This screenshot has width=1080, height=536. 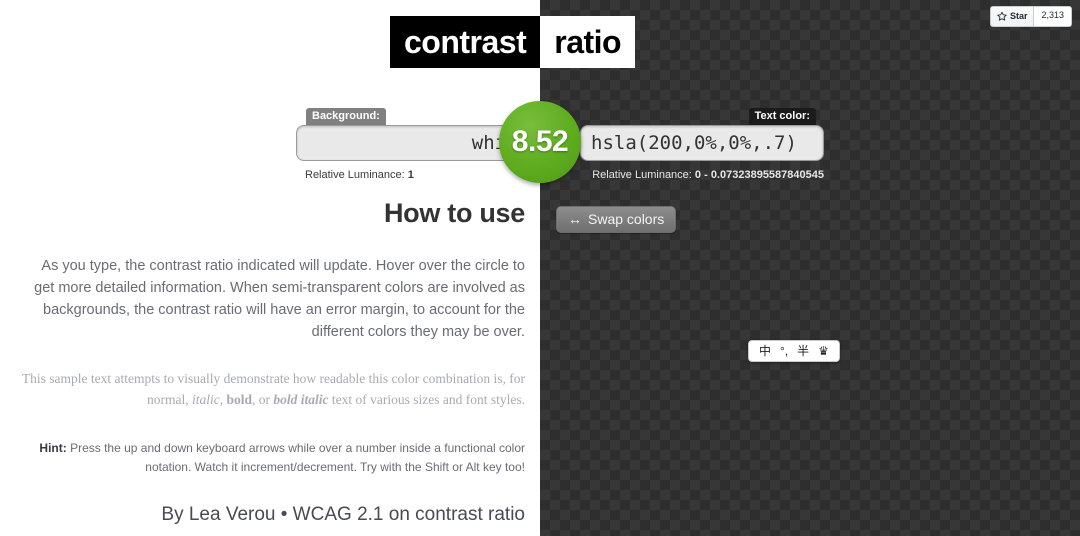 What do you see at coordinates (1001, 16) in the screenshot?
I see `star-icon` at bounding box center [1001, 16].